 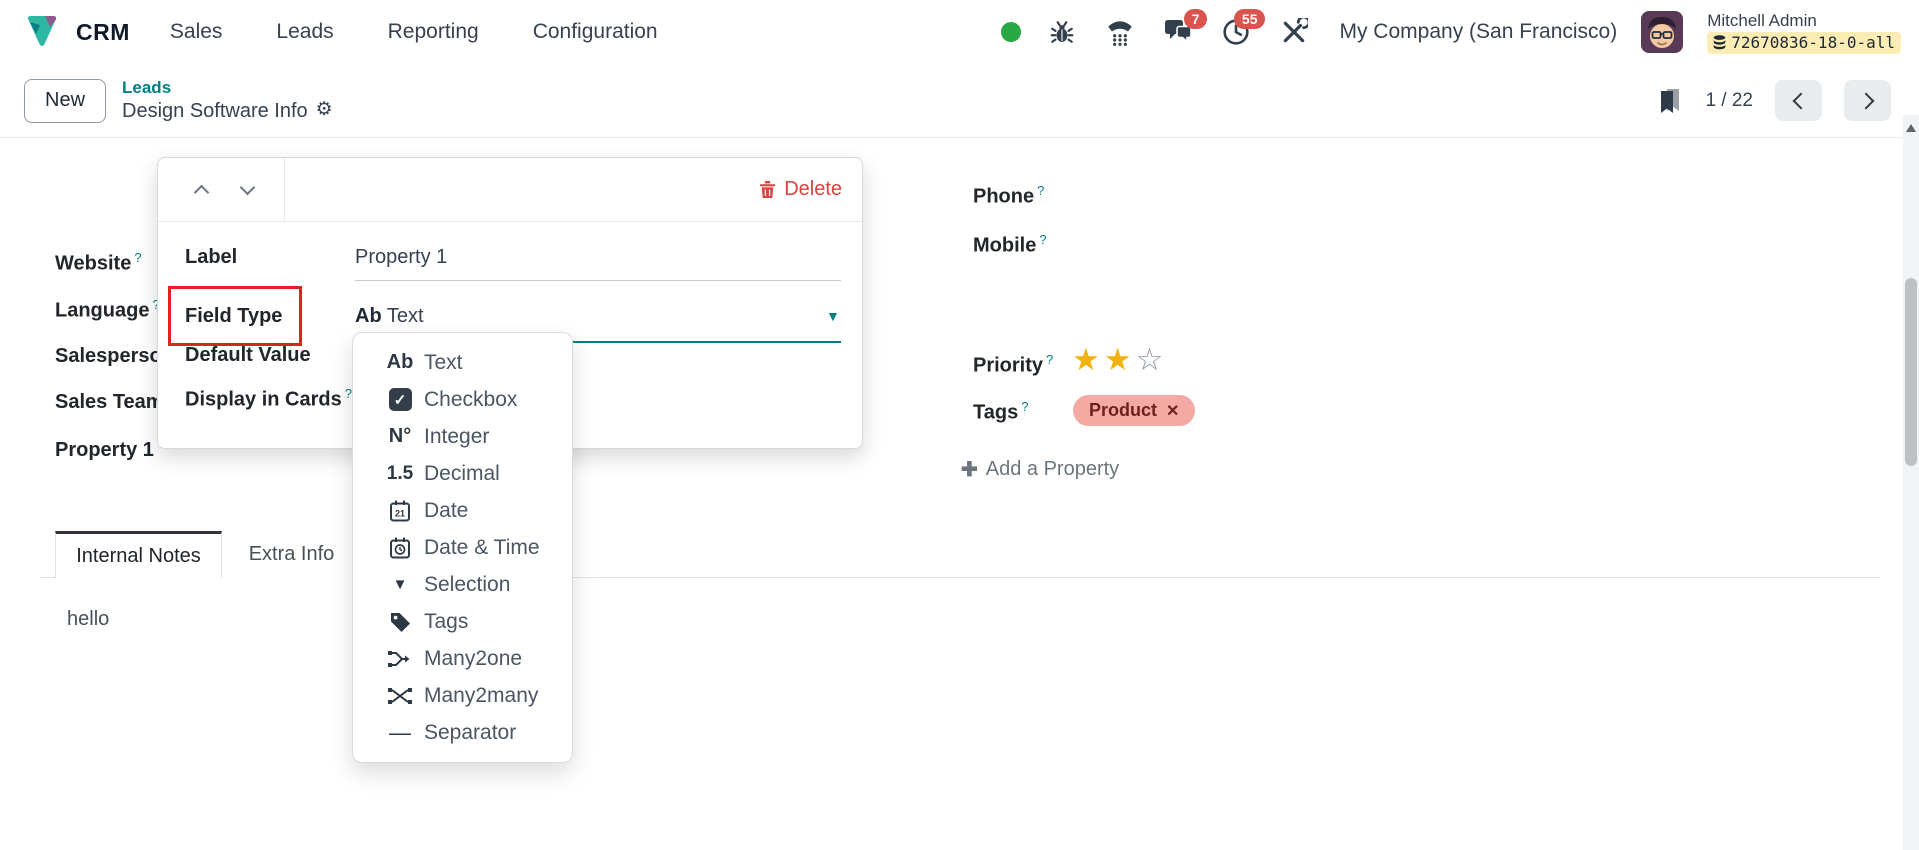 I want to click on dropdown-item-tags: Tags, so click(x=462, y=621).